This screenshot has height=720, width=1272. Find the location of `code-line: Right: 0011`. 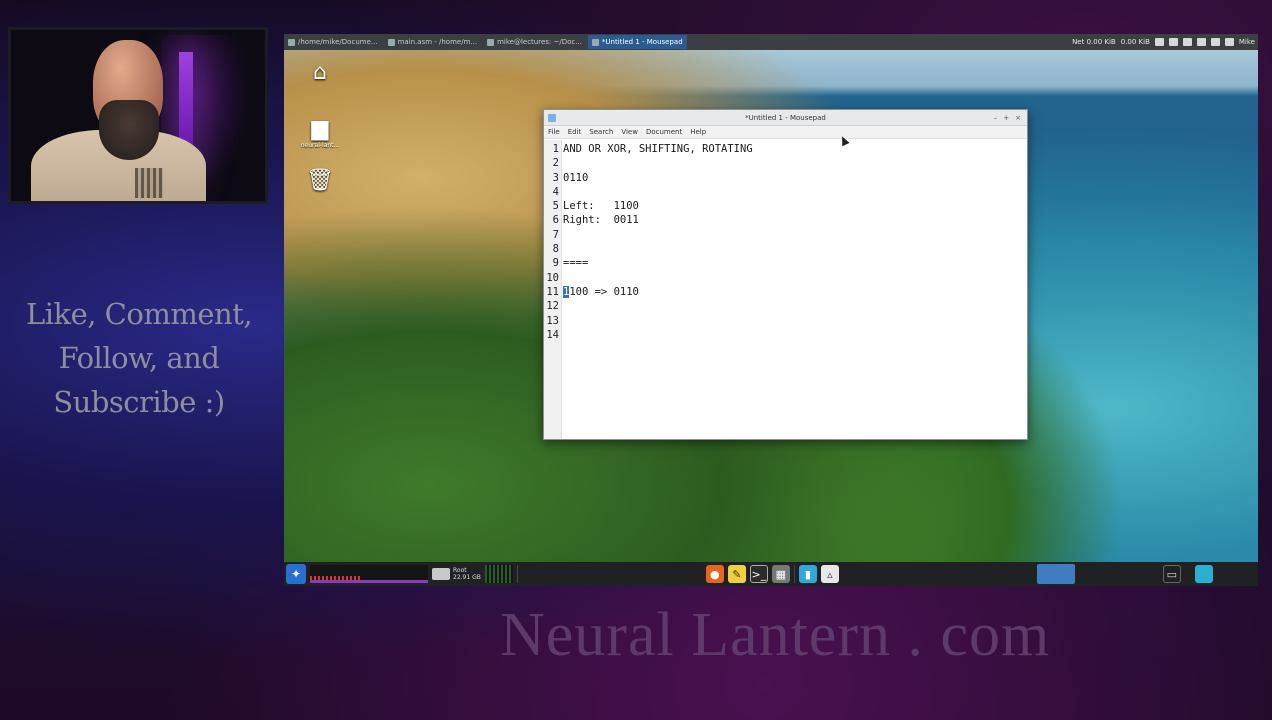

code-line: Right: 0011 is located at coordinates (794, 220).